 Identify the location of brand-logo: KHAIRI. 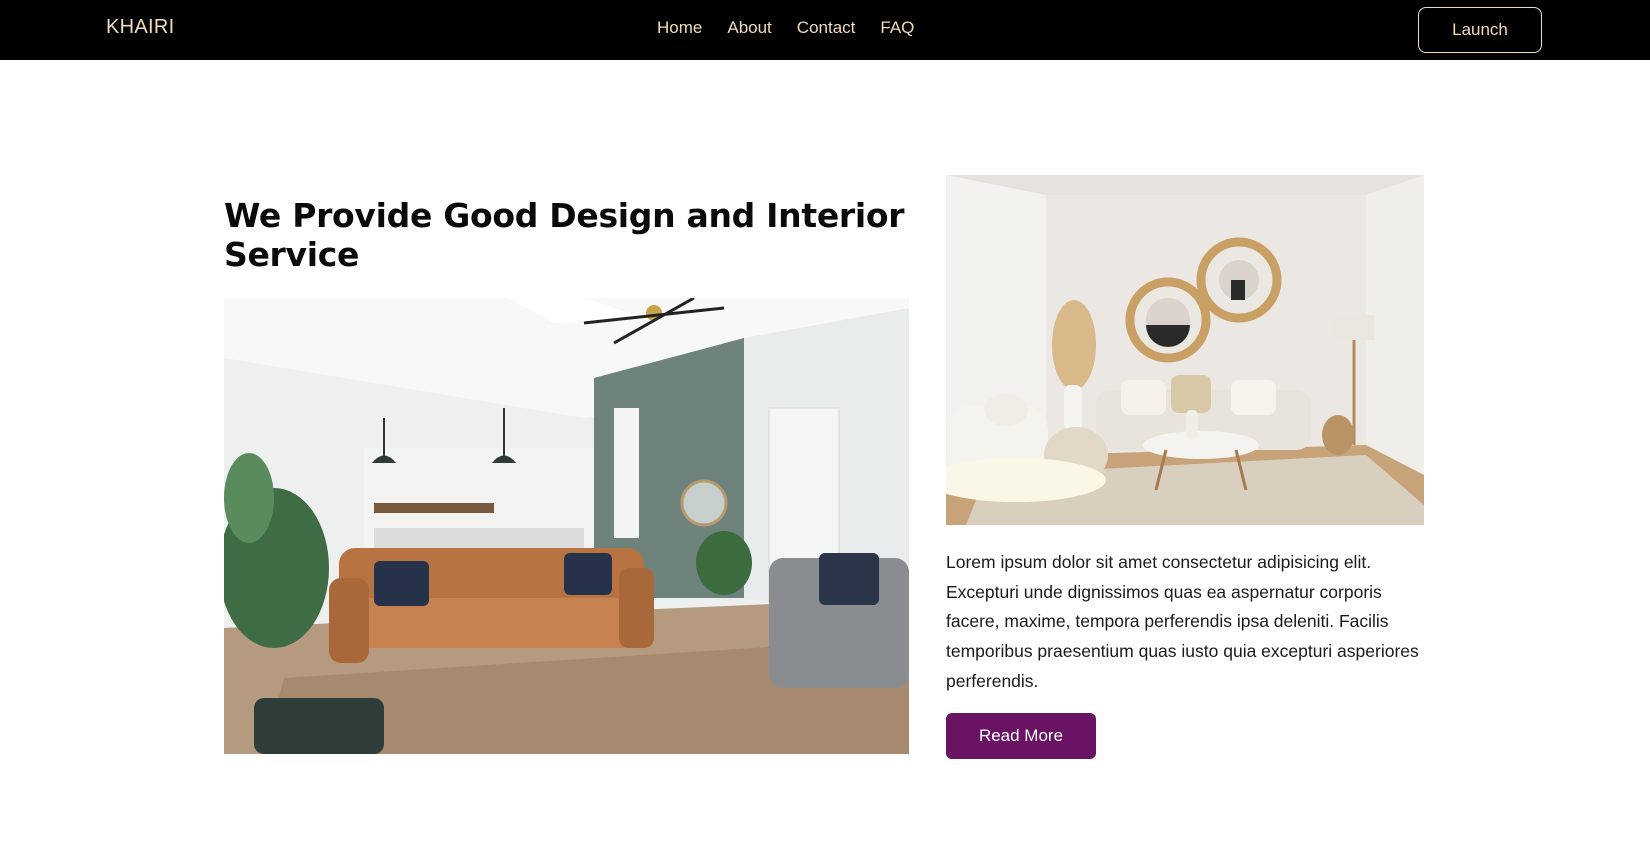
(140, 27).